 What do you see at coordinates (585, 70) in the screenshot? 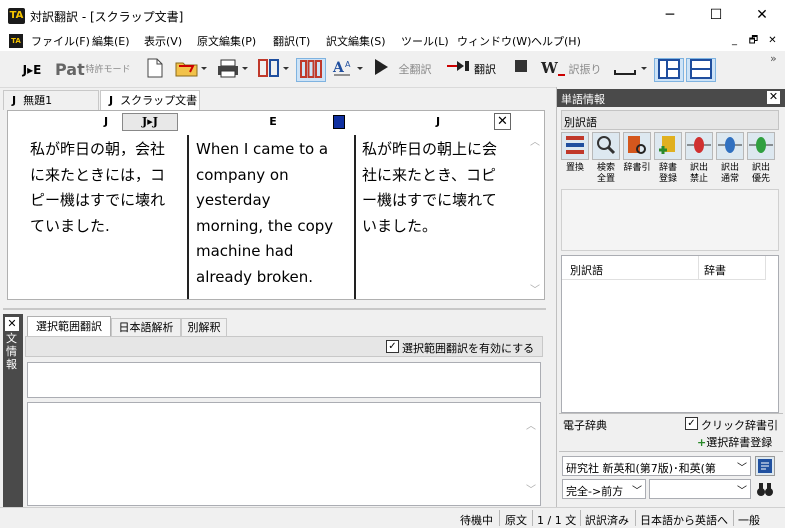
I see `reword-button: 訳振り` at bounding box center [585, 70].